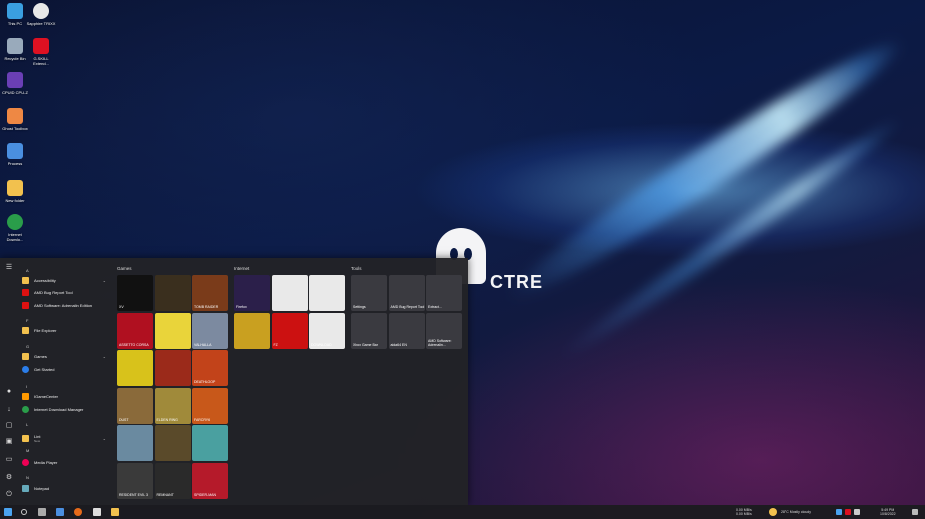  Describe the element at coordinates (172, 405) in the screenshot. I see `game-tile-10: ELDEN RING` at that location.